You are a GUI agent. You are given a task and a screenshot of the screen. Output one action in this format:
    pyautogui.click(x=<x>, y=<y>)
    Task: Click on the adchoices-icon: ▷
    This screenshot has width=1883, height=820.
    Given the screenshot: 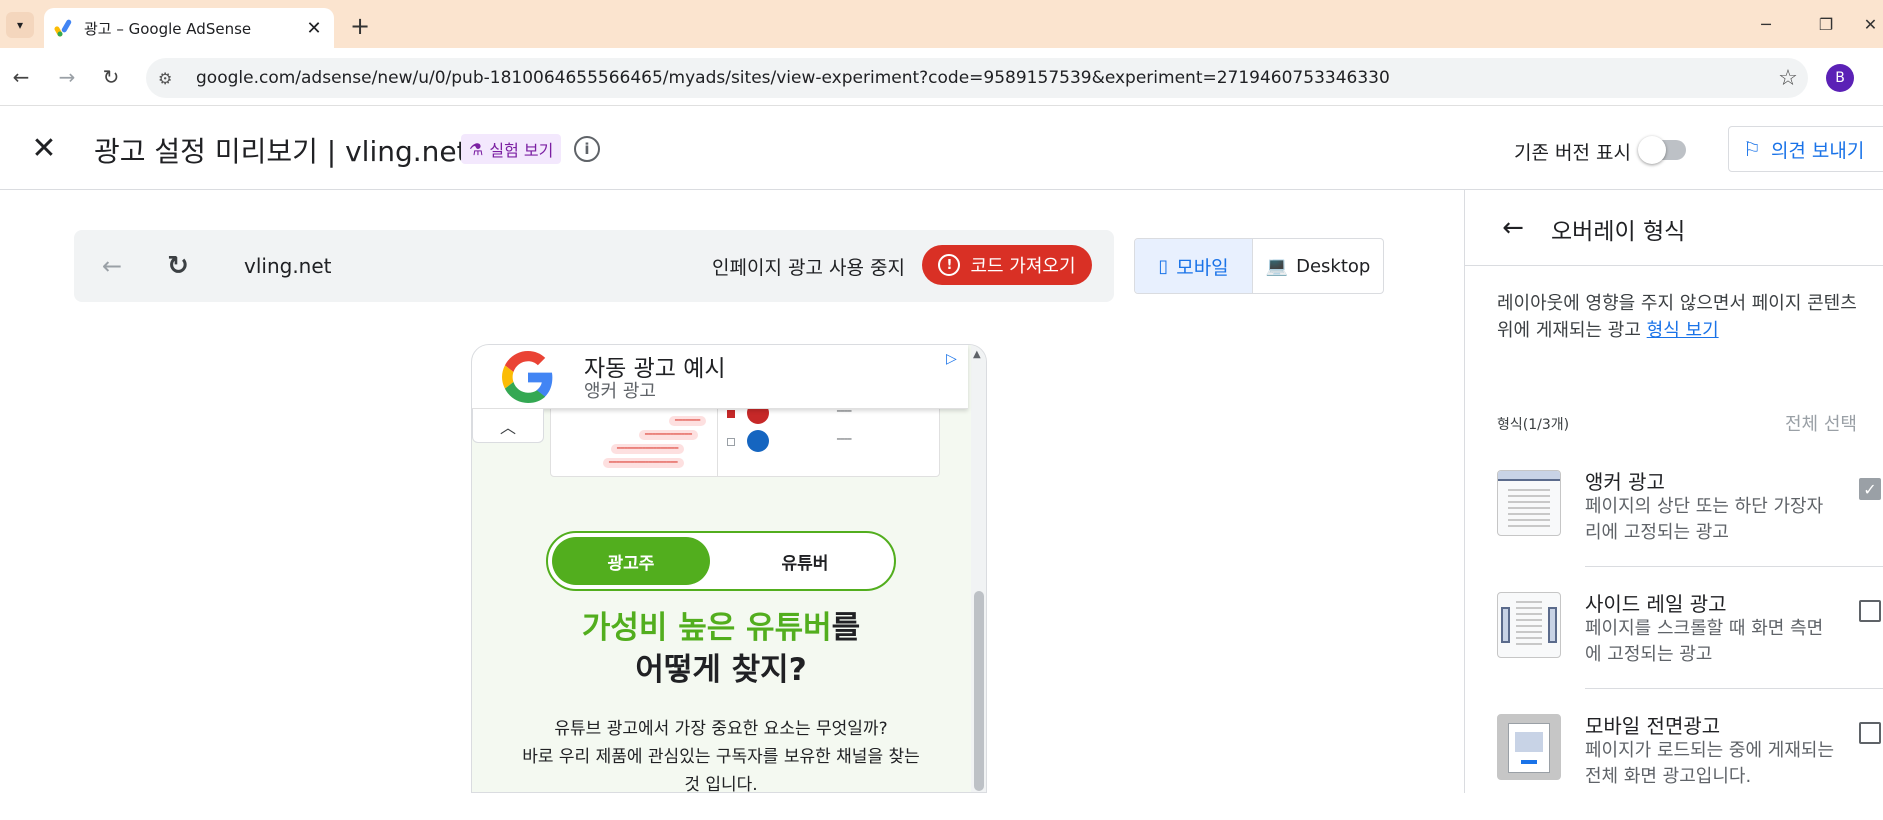 What is the action you would take?
    pyautogui.click(x=951, y=359)
    